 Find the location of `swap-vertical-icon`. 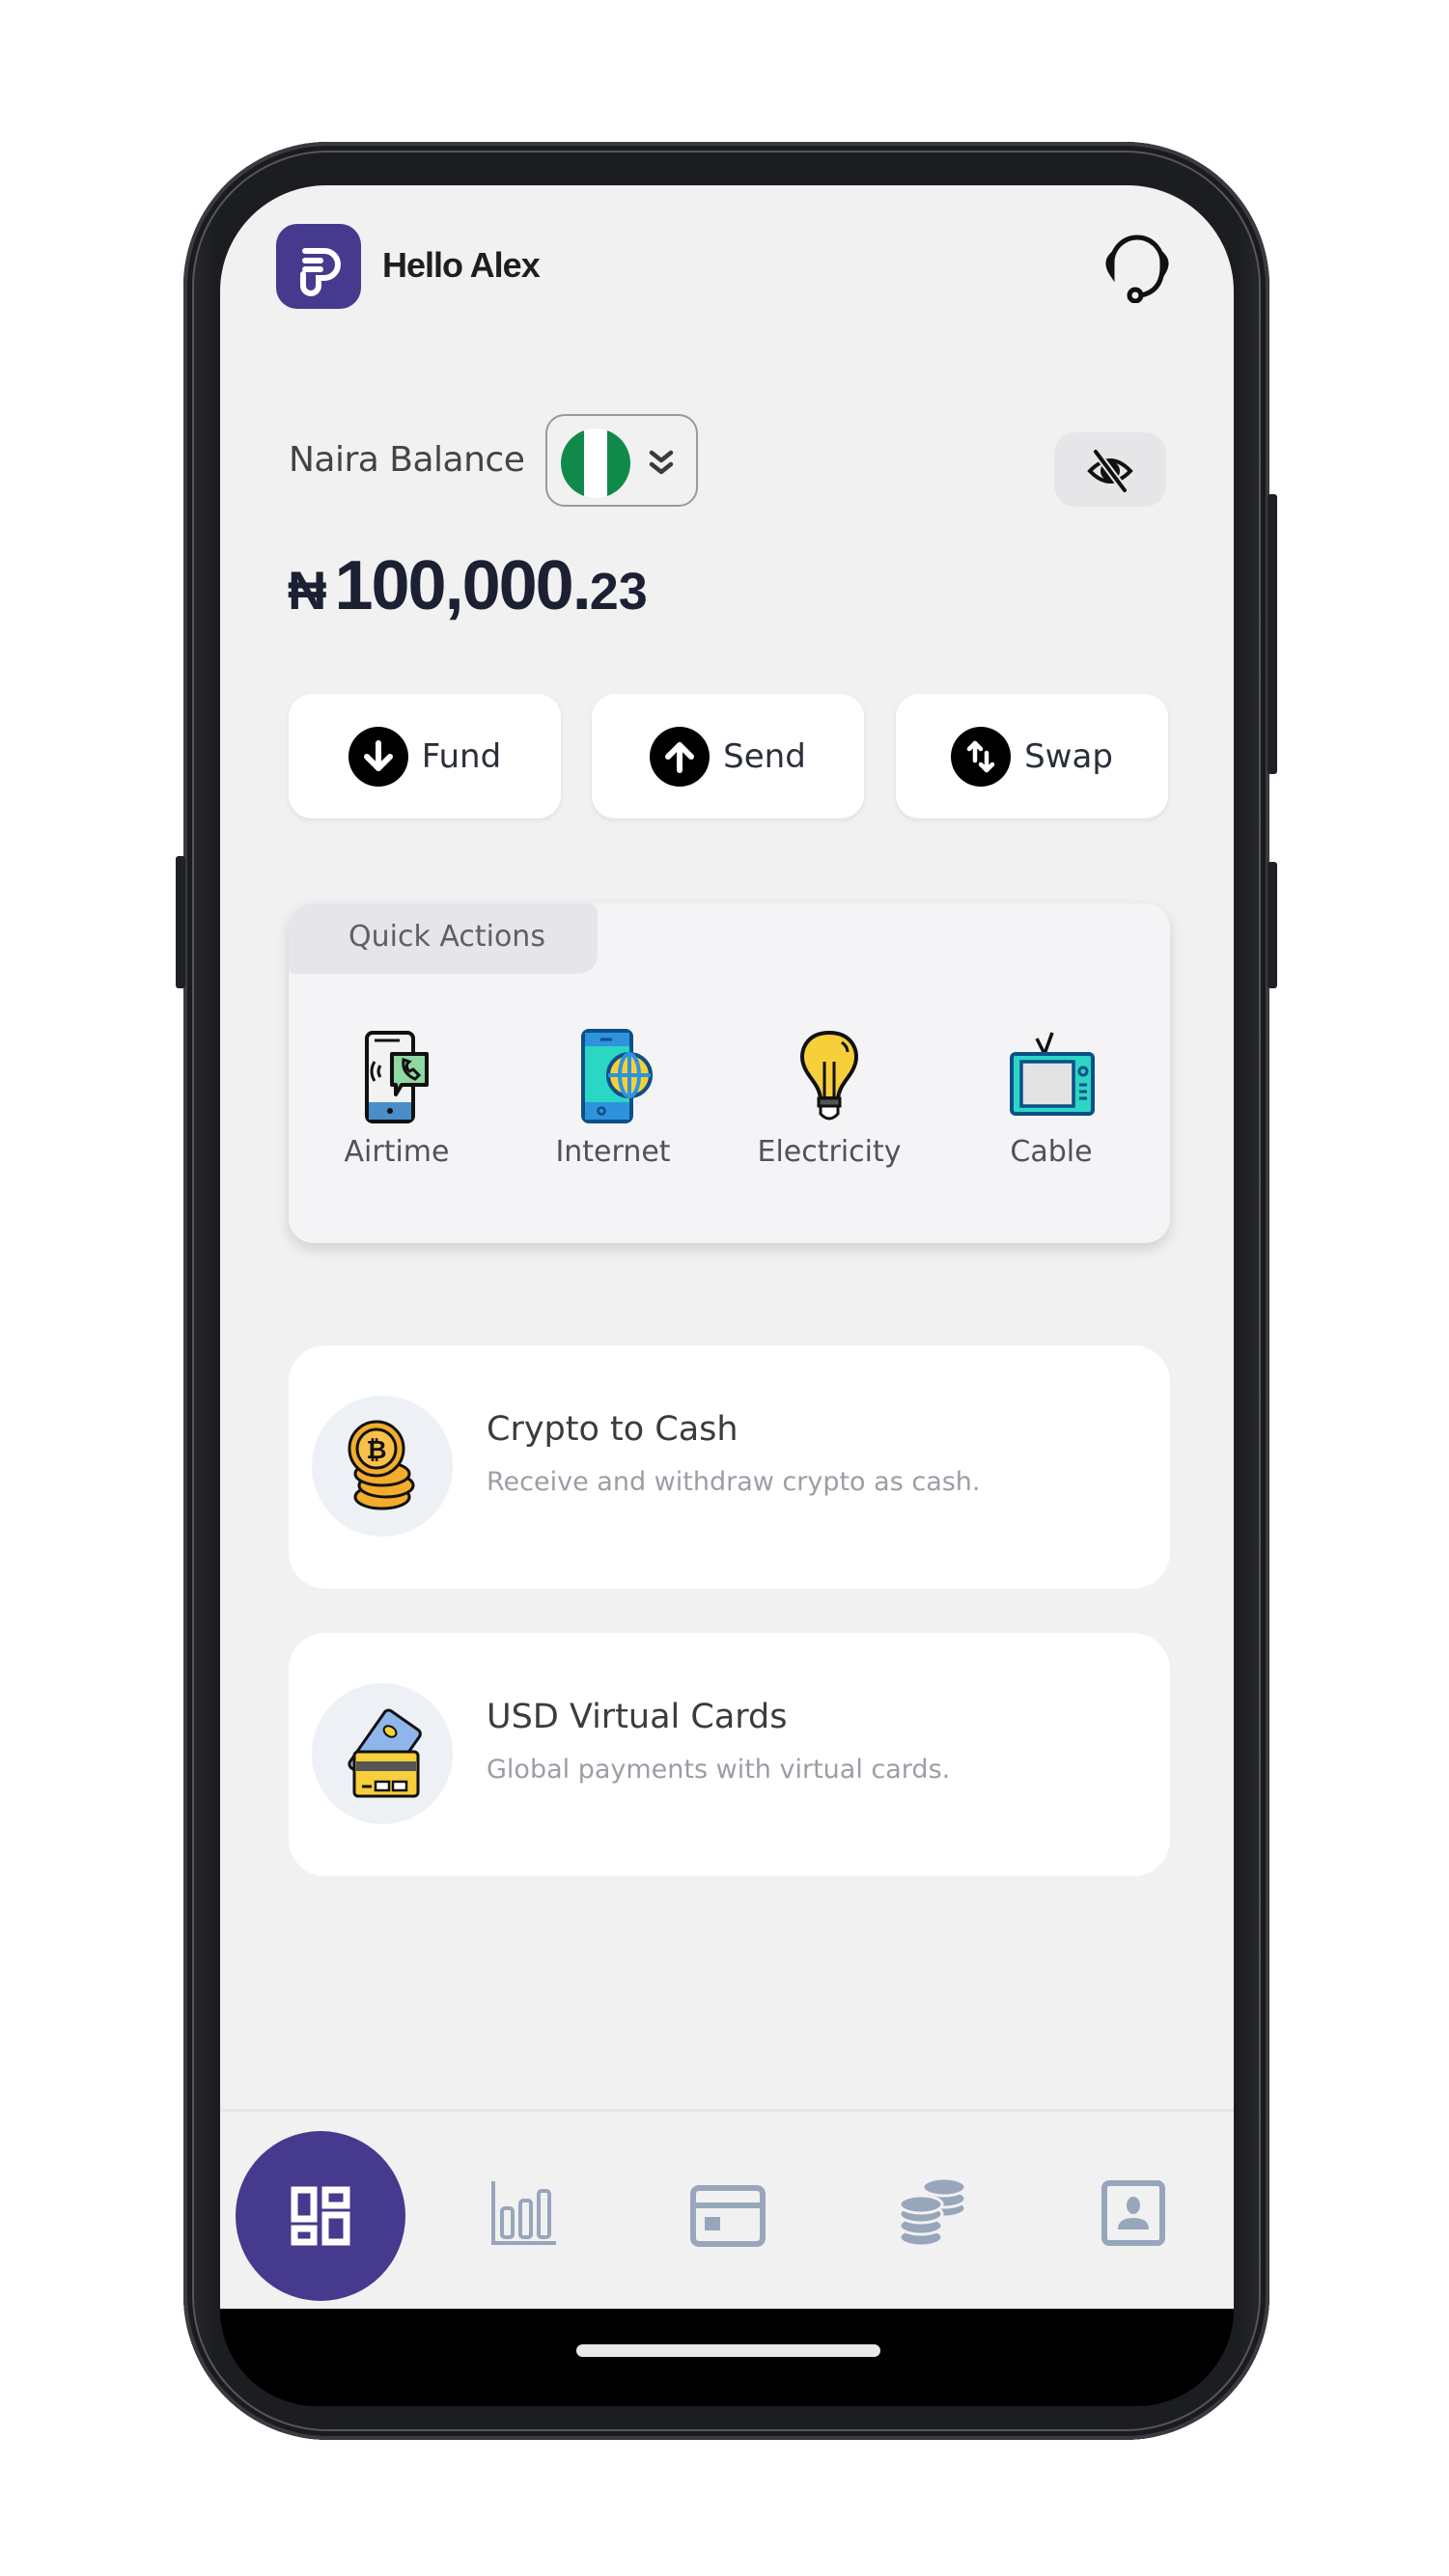

swap-vertical-icon is located at coordinates (981, 756).